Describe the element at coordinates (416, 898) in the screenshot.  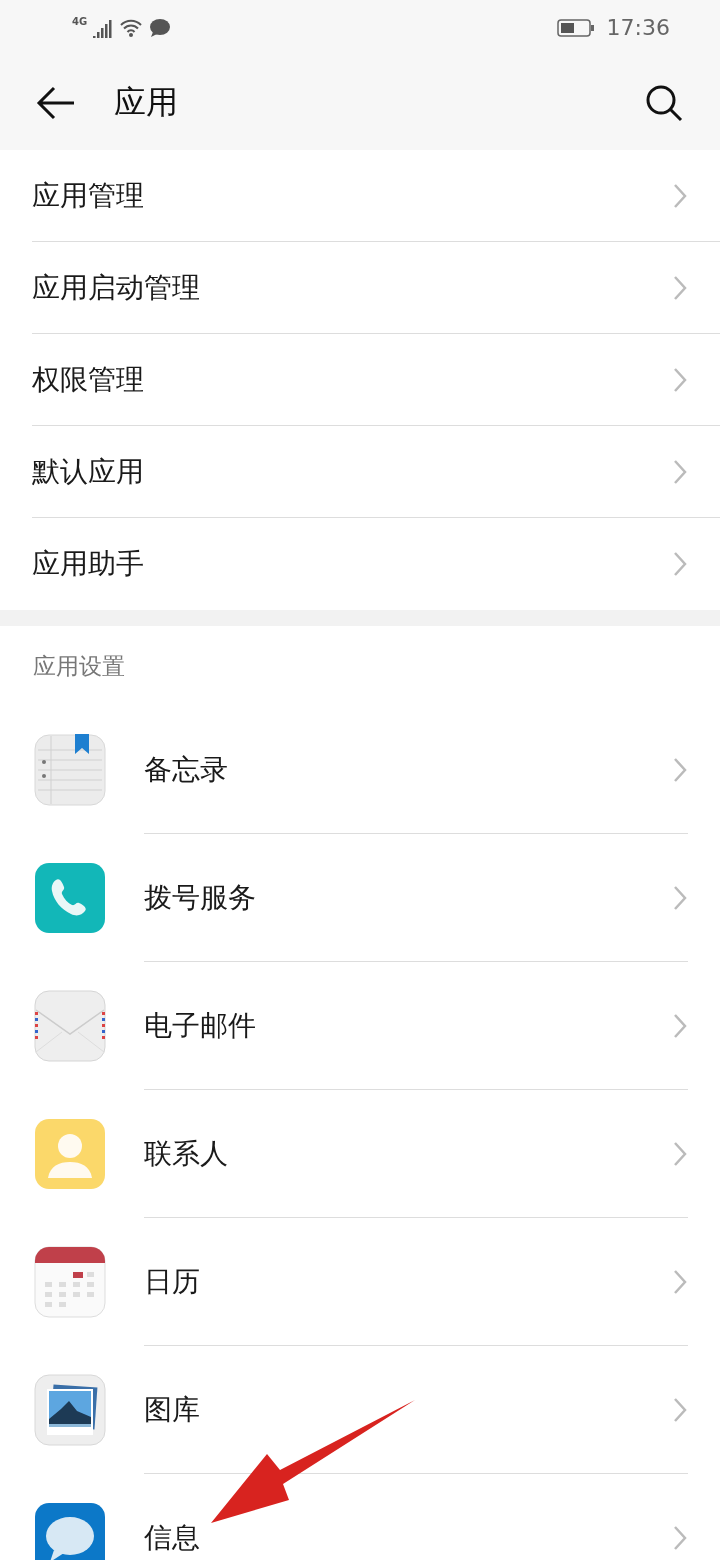
I see `app-item: 拨号服务` at that location.